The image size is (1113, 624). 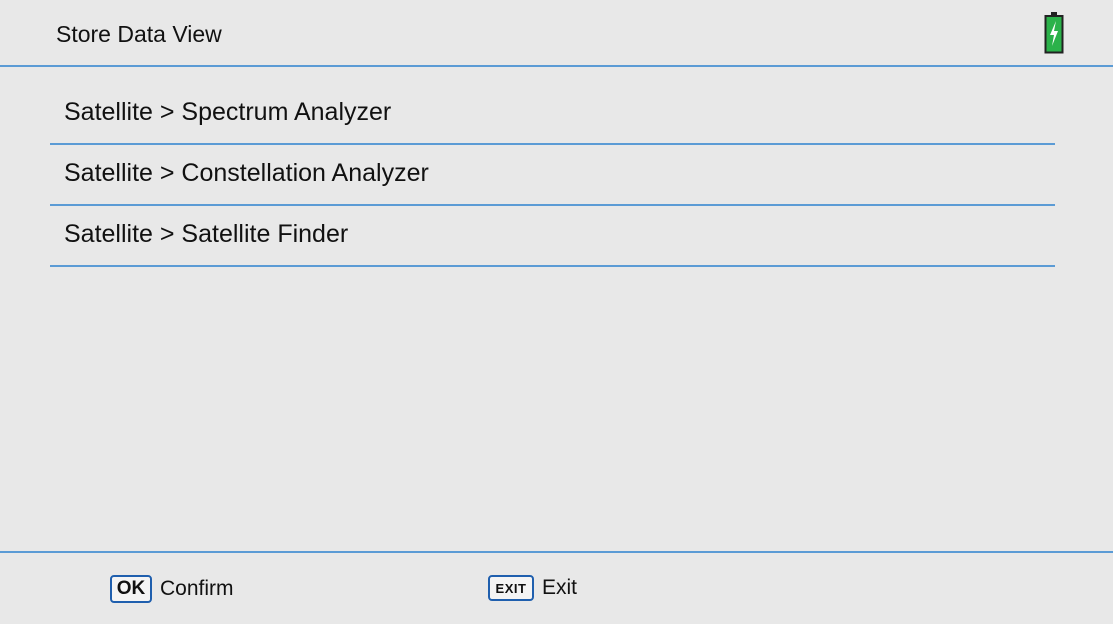 What do you see at coordinates (206, 234) in the screenshot?
I see `menu-item-label: Satellite > Satellite Finder` at bounding box center [206, 234].